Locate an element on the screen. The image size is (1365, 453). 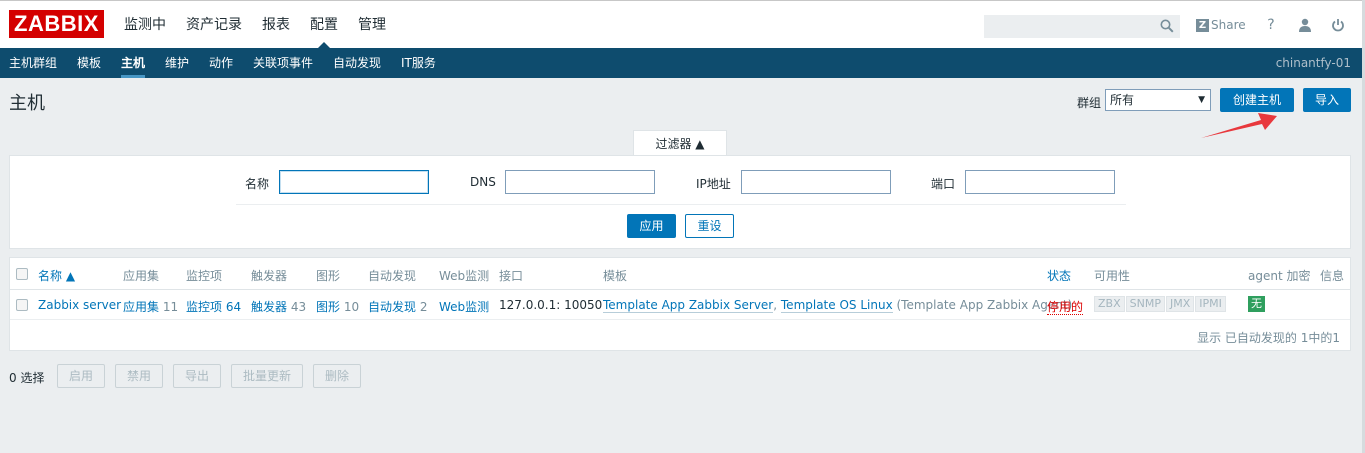
row-checkbox is located at coordinates (22, 305).